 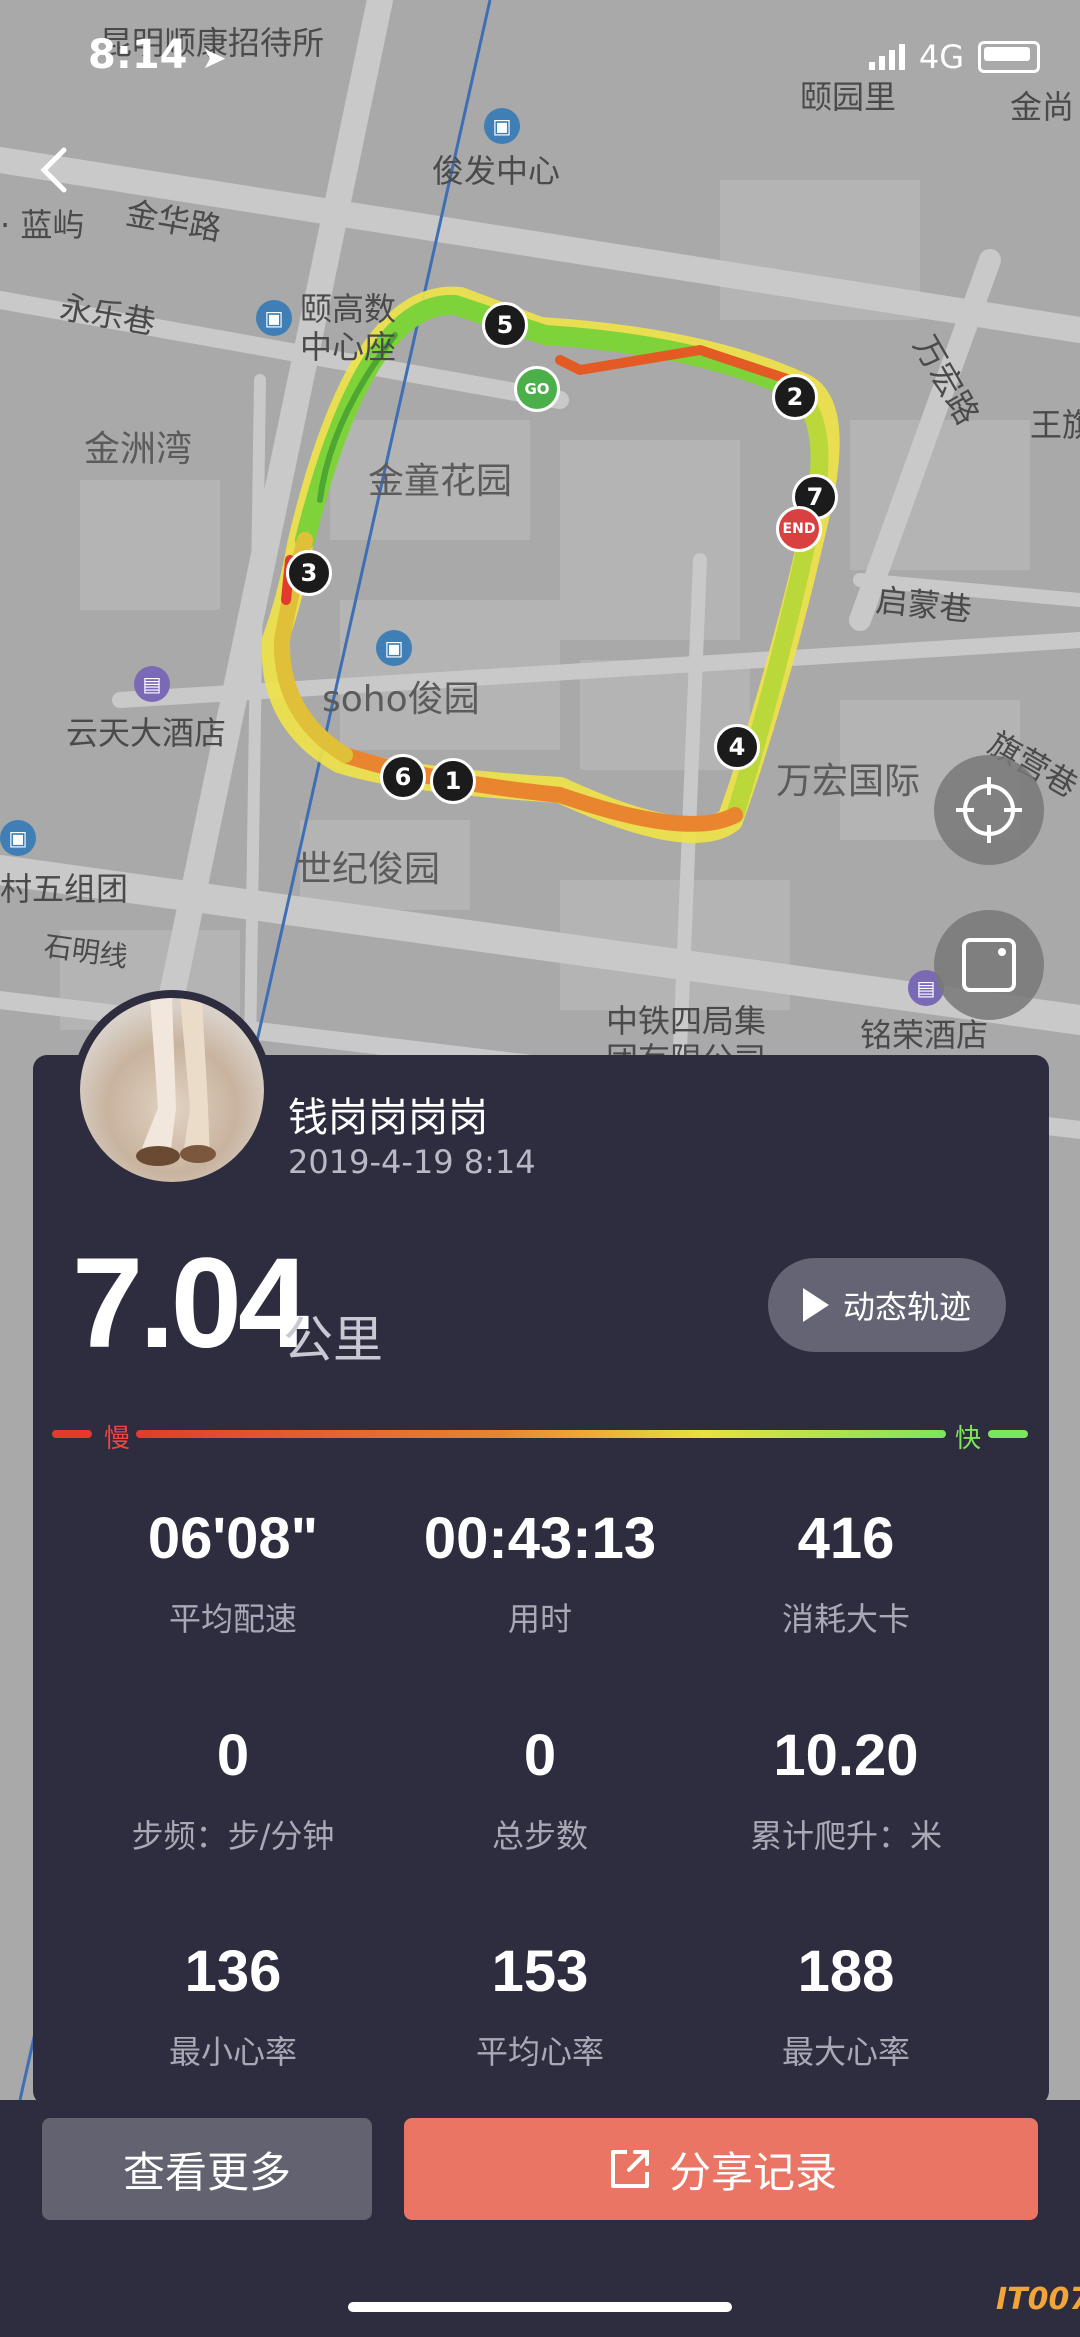 What do you see at coordinates (401, 699) in the screenshot?
I see `map-label: soho俊园` at bounding box center [401, 699].